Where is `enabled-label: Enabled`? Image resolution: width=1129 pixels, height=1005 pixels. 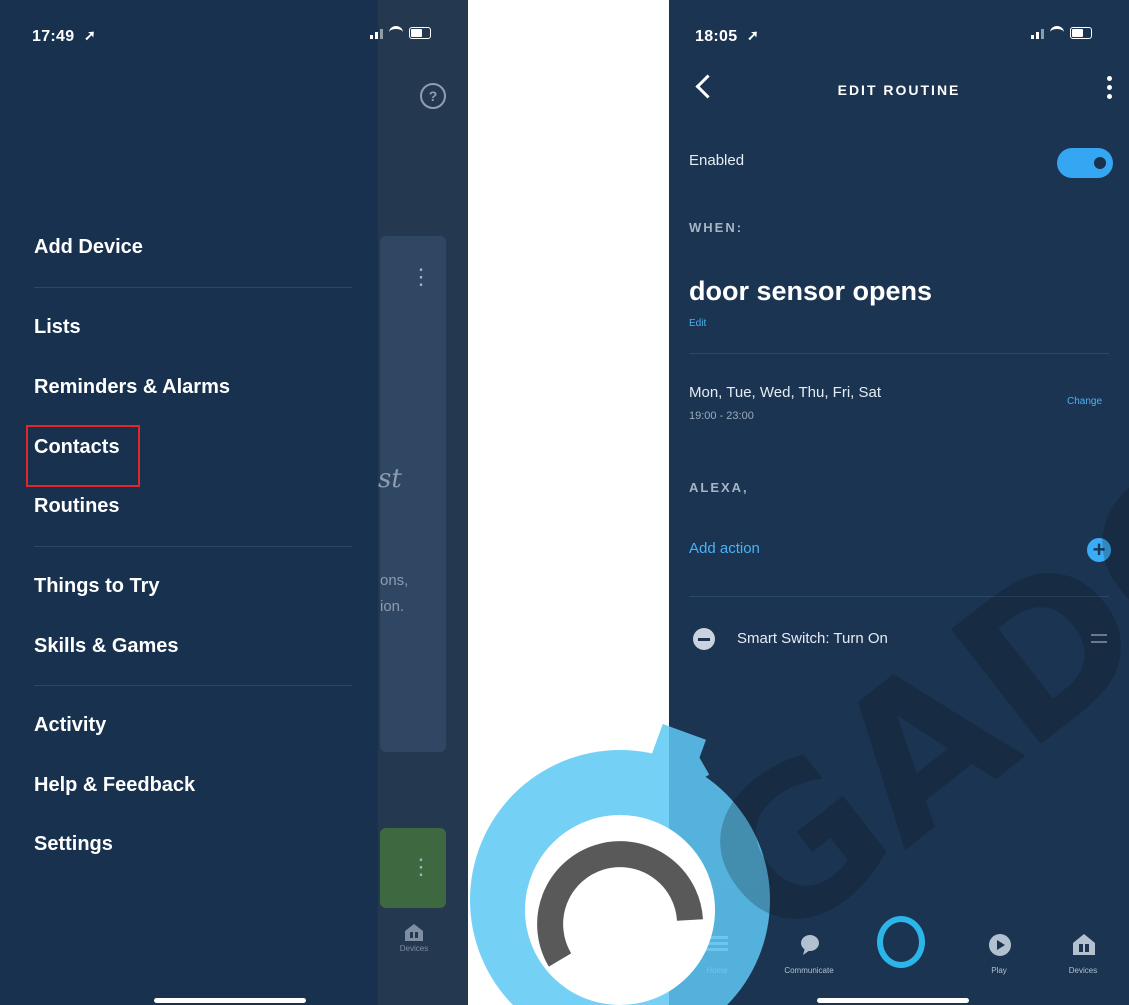
enabled-label: Enabled is located at coordinates (717, 160).